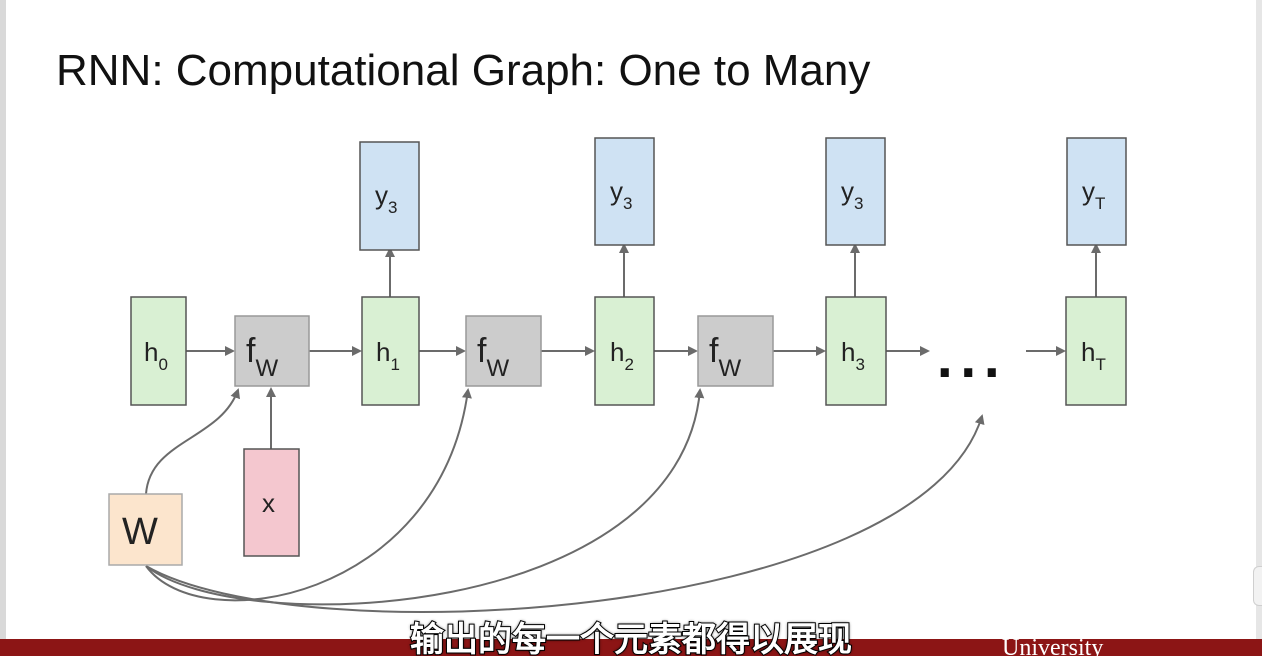 The height and width of the screenshot is (656, 1262). What do you see at coordinates (1096, 191) in the screenshot?
I see `box-yT` at bounding box center [1096, 191].